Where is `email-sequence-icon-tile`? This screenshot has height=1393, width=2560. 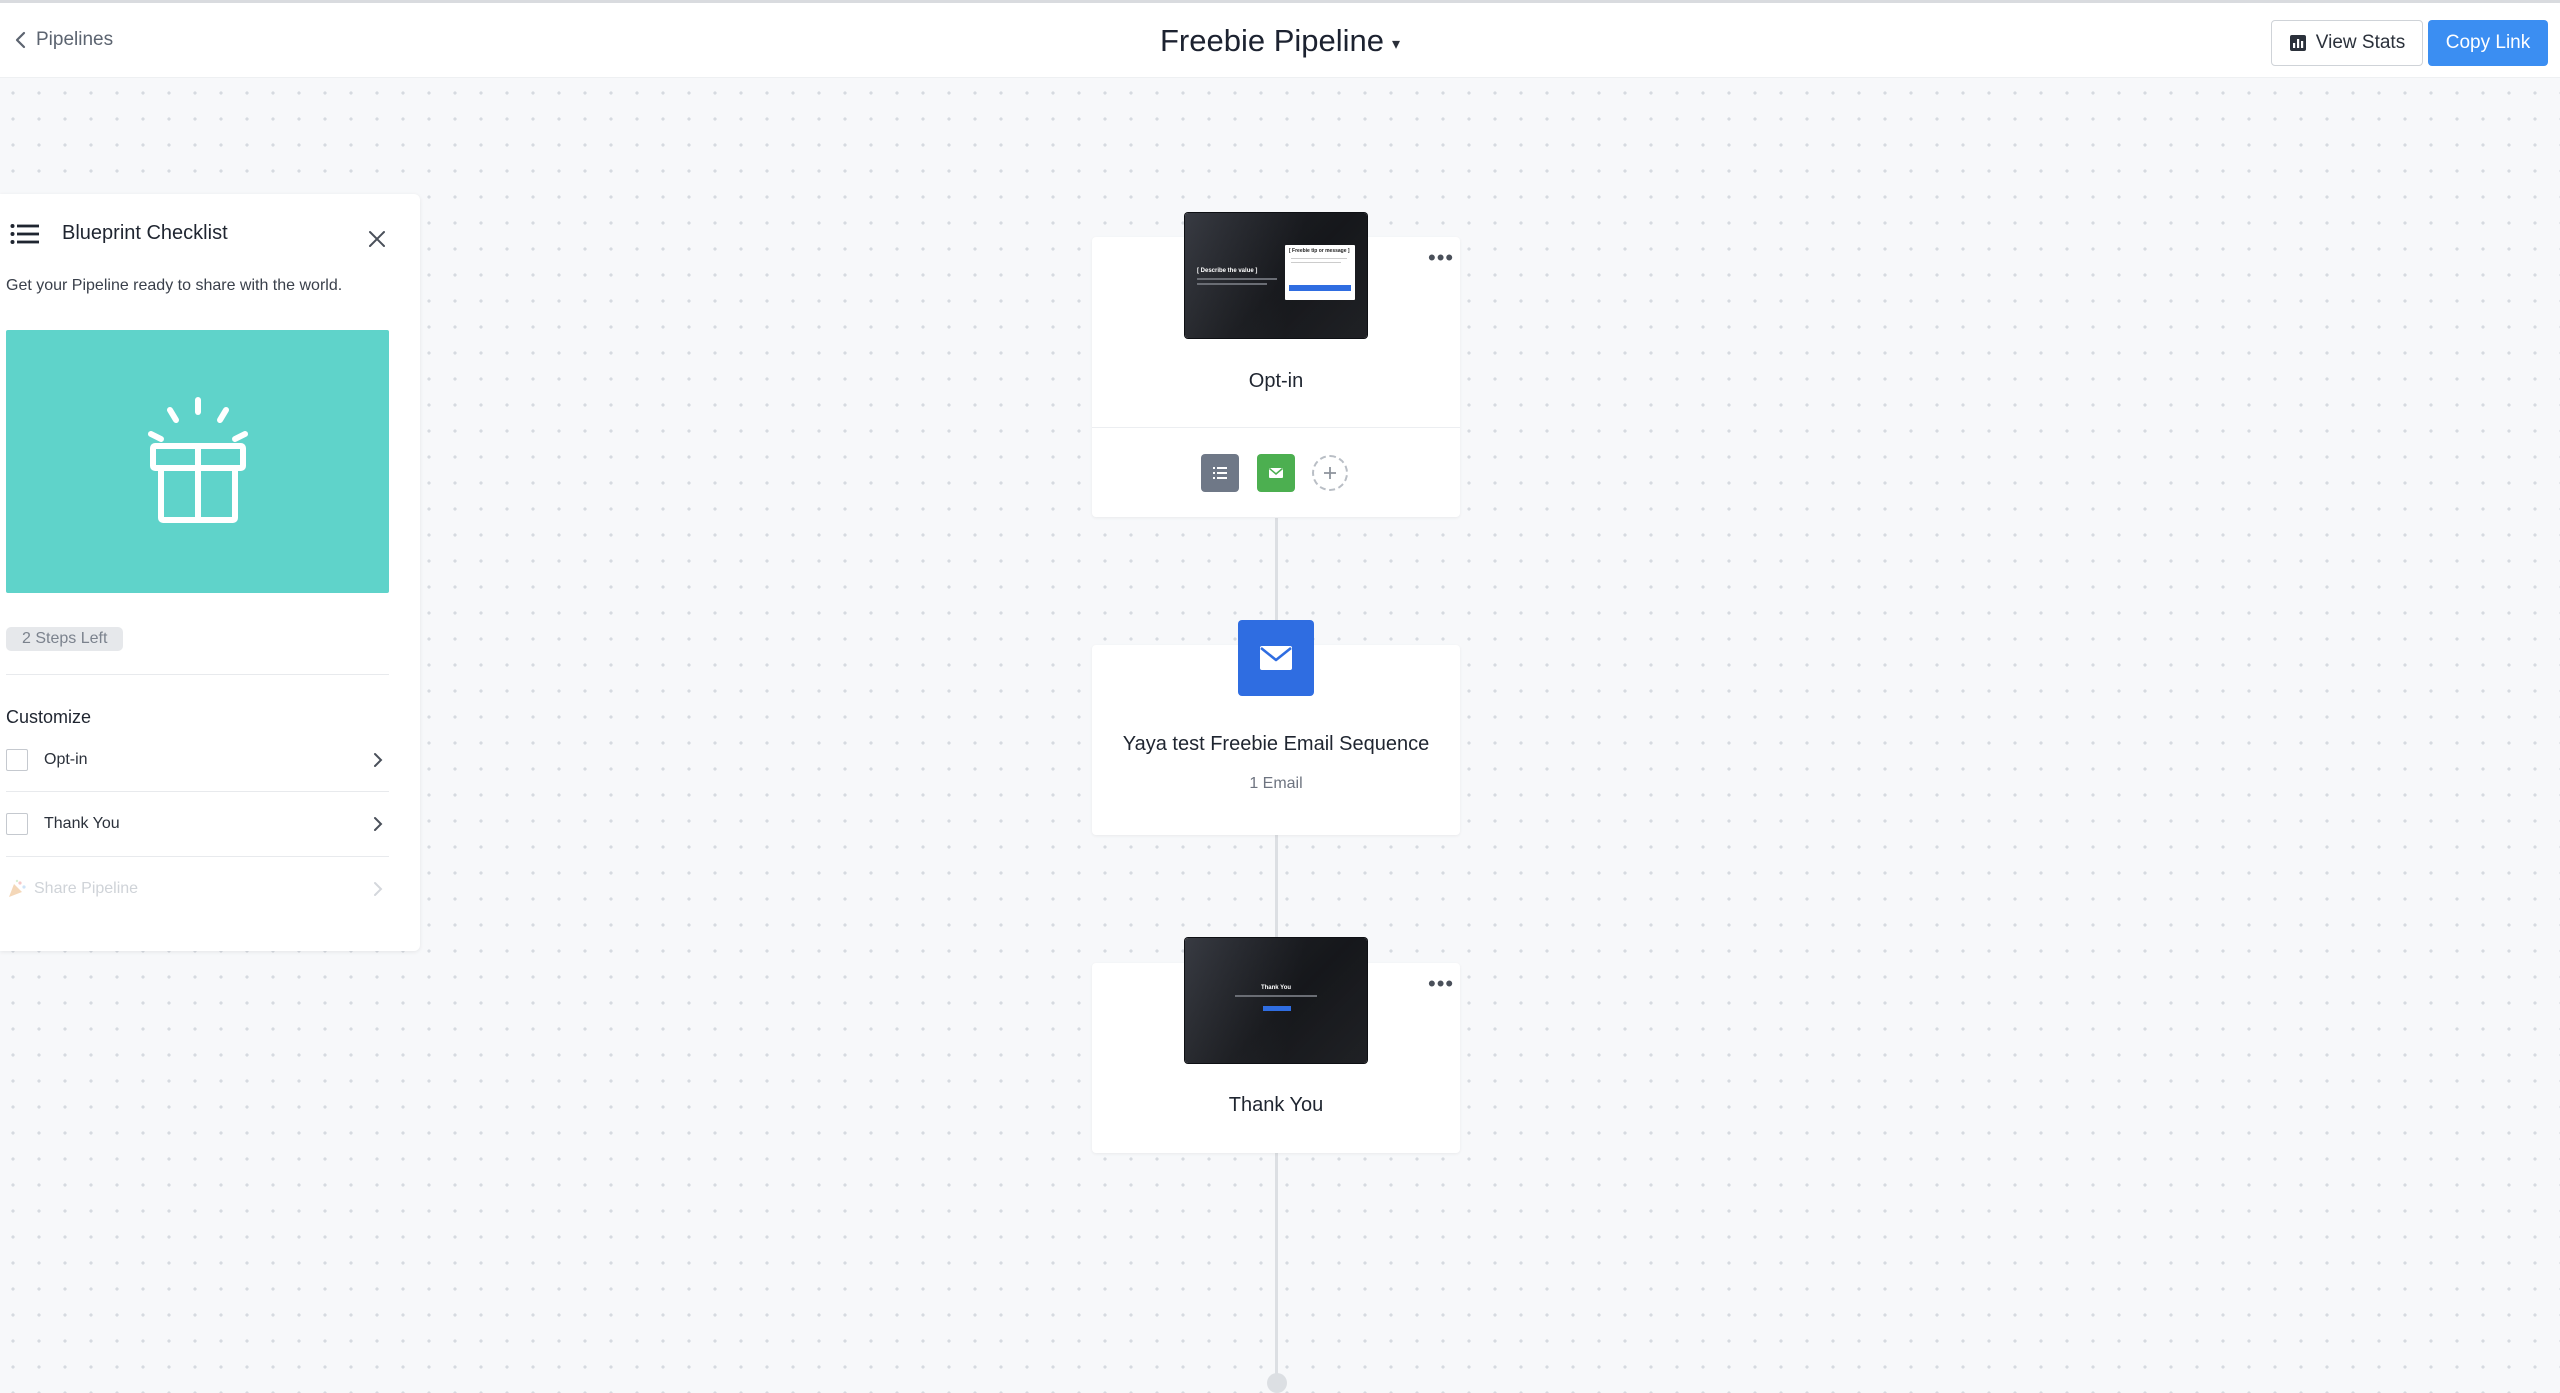
email-sequence-icon-tile is located at coordinates (1276, 658).